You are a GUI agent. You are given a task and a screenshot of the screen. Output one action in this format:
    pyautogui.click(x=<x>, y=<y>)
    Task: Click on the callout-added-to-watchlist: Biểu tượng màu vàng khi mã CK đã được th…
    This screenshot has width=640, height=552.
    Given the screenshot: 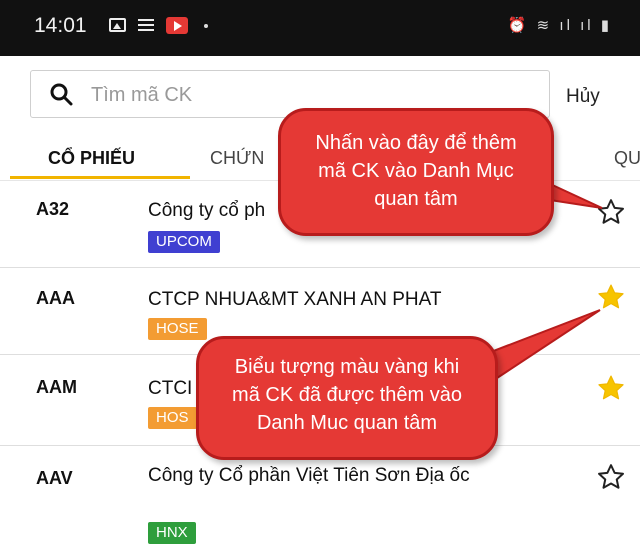 What is the action you would take?
    pyautogui.click(x=347, y=398)
    